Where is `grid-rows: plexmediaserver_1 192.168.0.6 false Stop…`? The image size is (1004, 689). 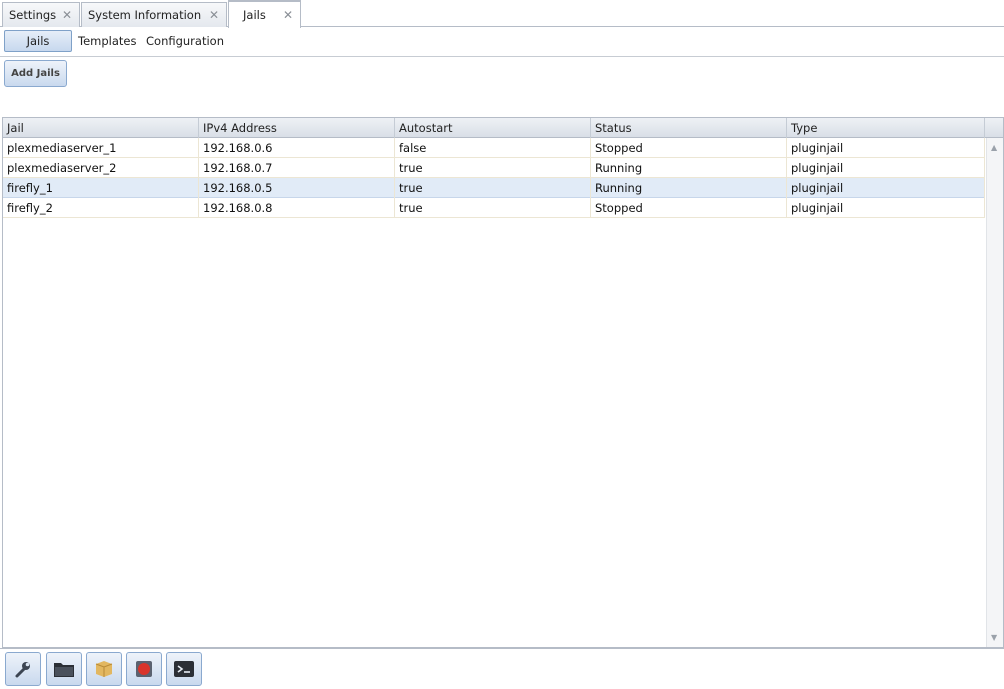 grid-rows: plexmediaserver_1 192.168.0.6 false Stop… is located at coordinates (494, 178).